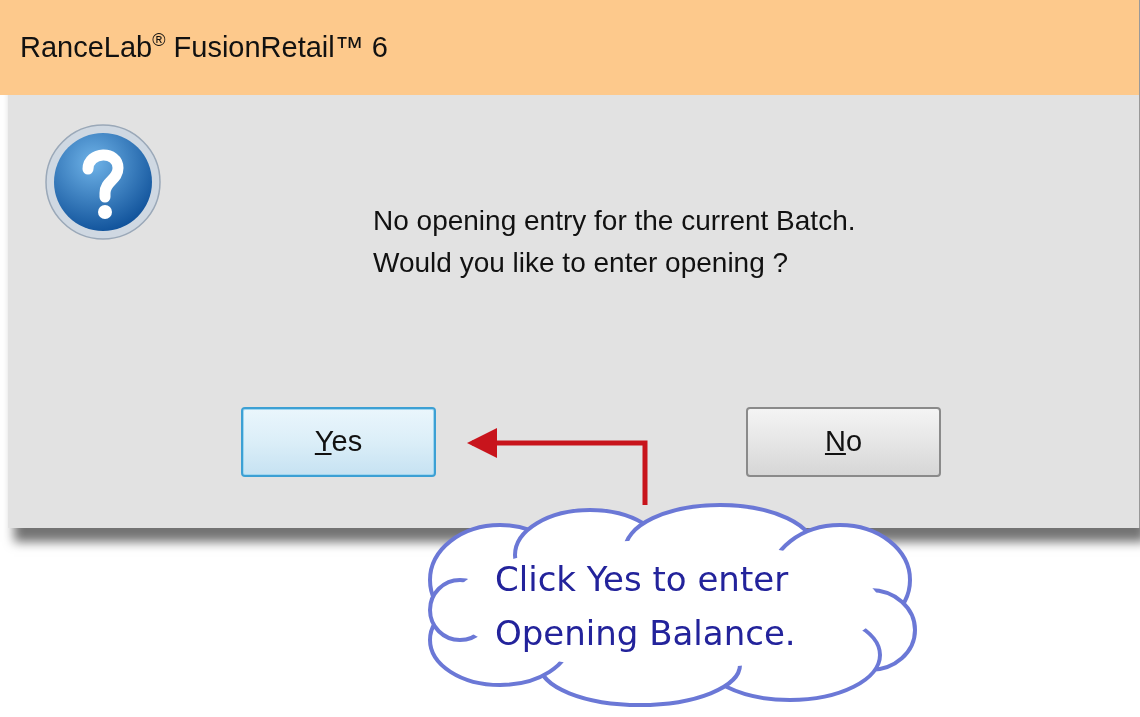 Image resolution: width=1140 pixels, height=717 pixels. Describe the element at coordinates (645, 606) in the screenshot. I see `callout-text: Click Yes to enter Opening Balance.` at that location.